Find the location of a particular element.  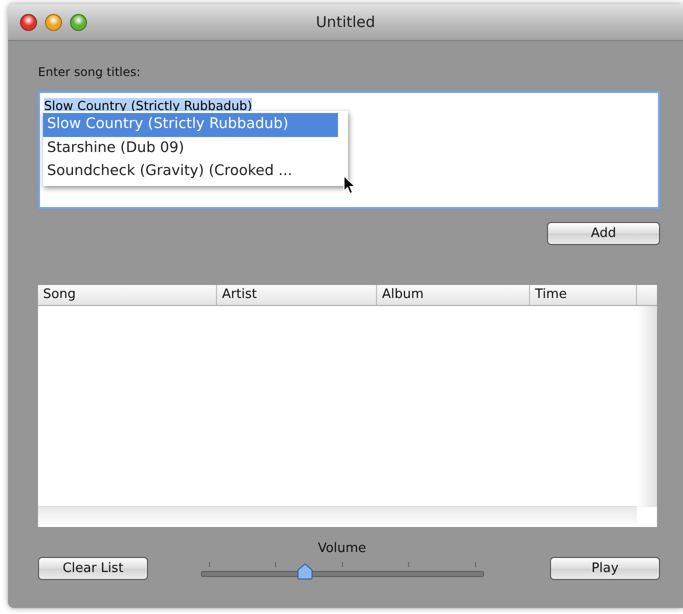

zoom-button is located at coordinates (78, 22).